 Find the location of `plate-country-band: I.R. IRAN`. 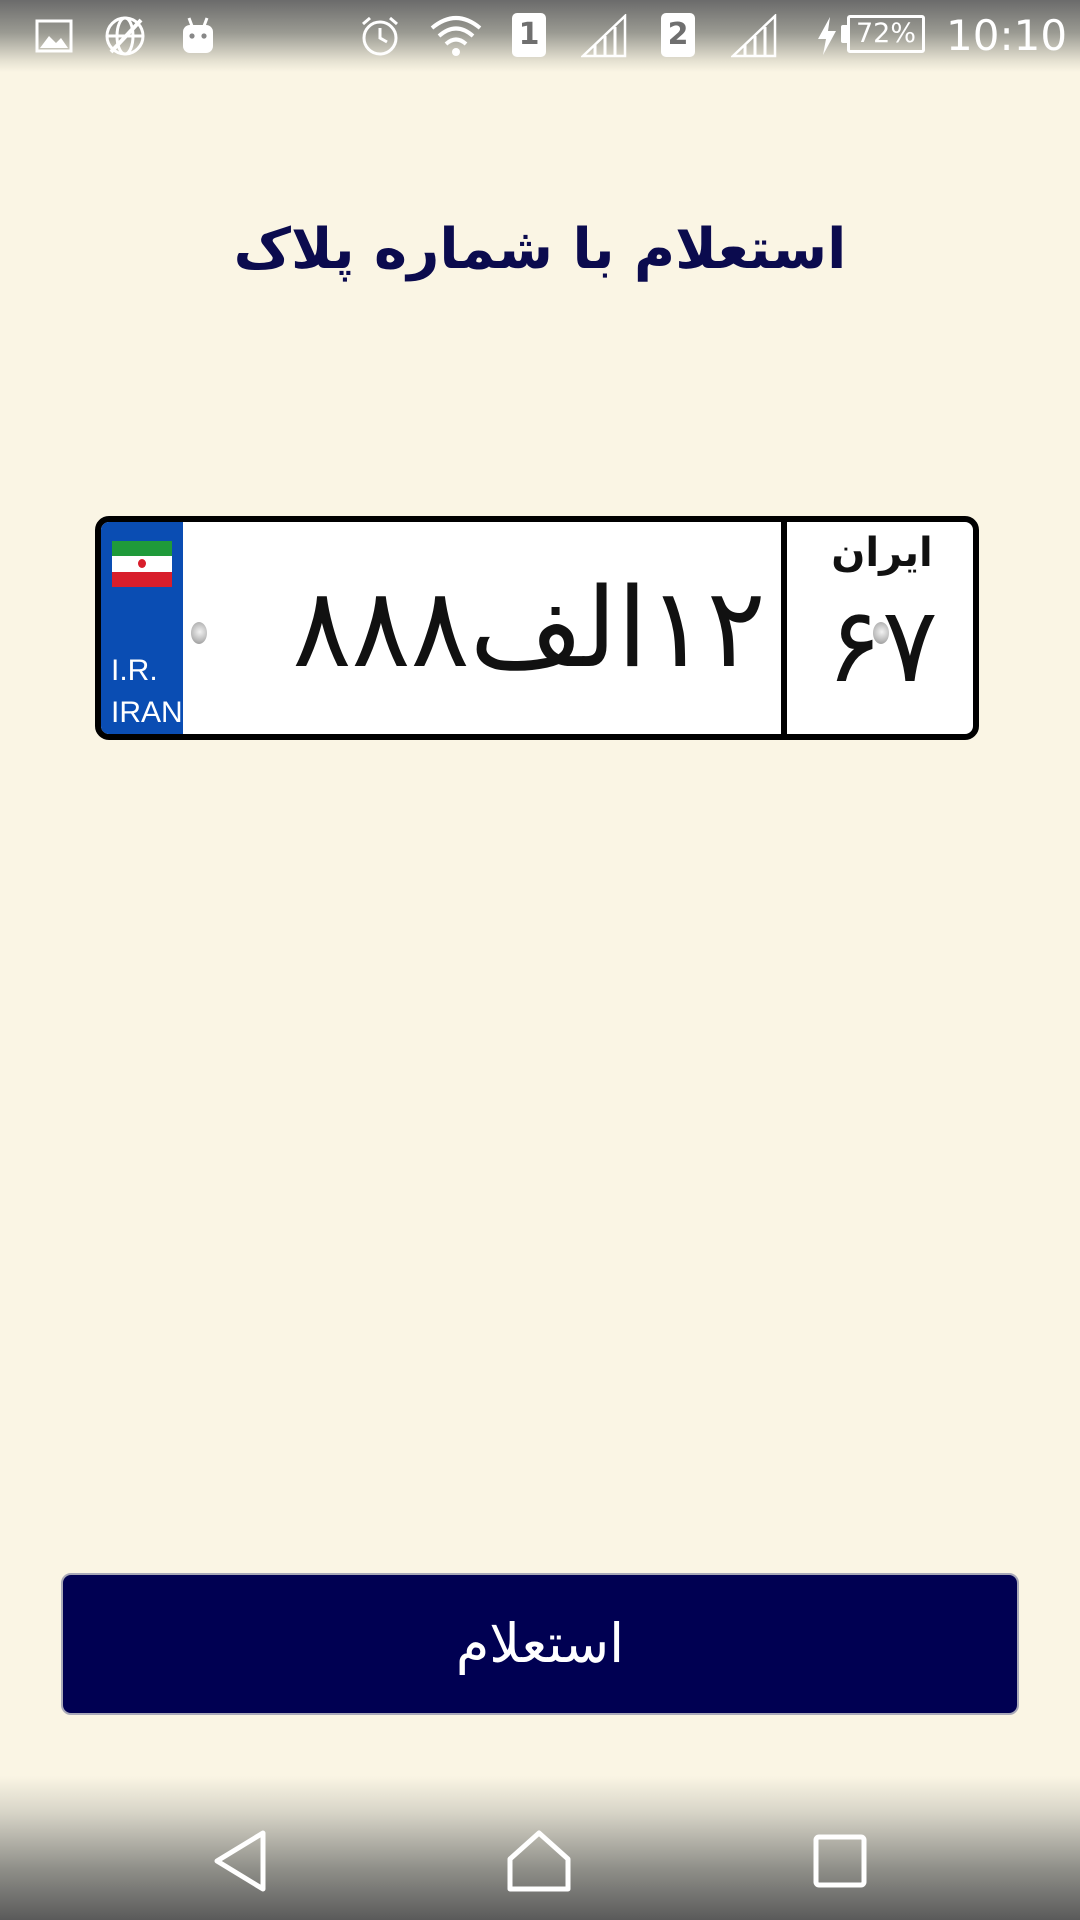

plate-country-band: I.R. IRAN is located at coordinates (142, 628).